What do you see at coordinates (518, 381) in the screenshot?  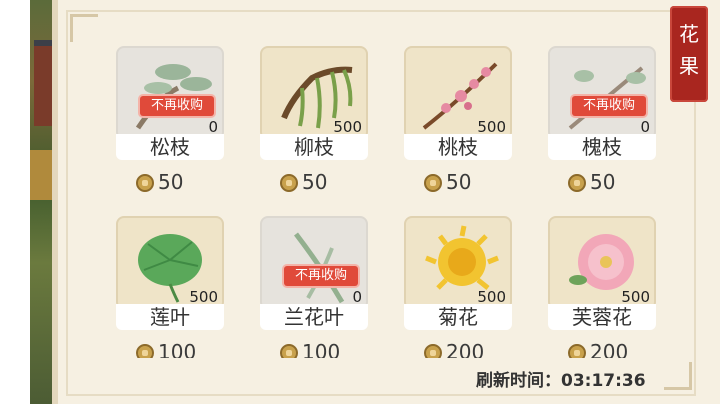 I see `refresh-label: 刷新时间：` at bounding box center [518, 381].